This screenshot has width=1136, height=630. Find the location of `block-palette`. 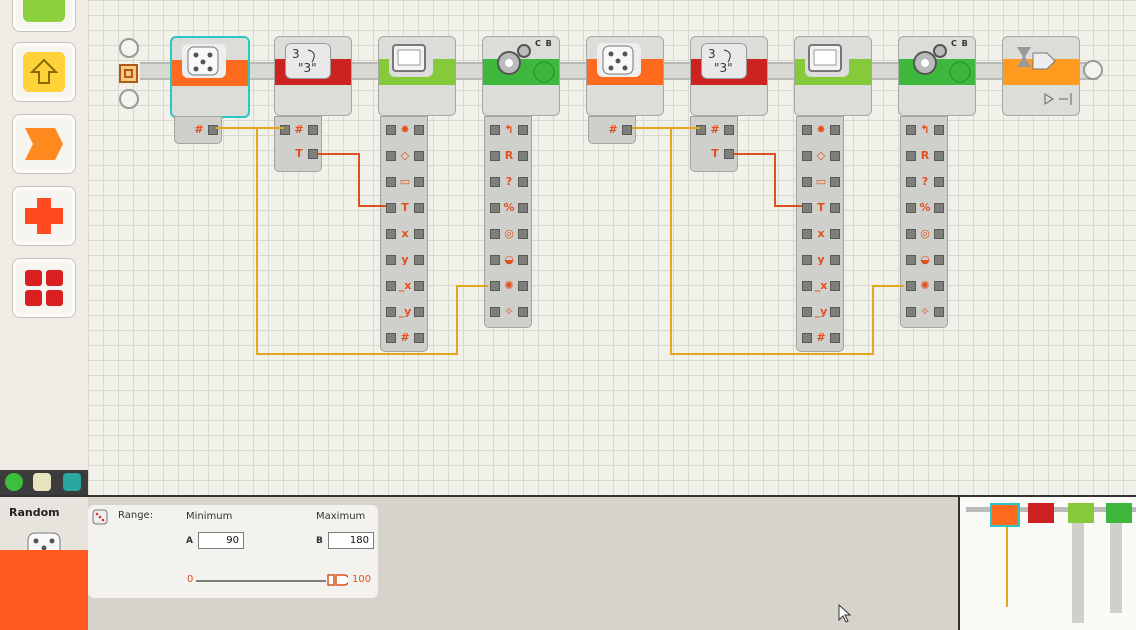

block-palette is located at coordinates (44, 247).